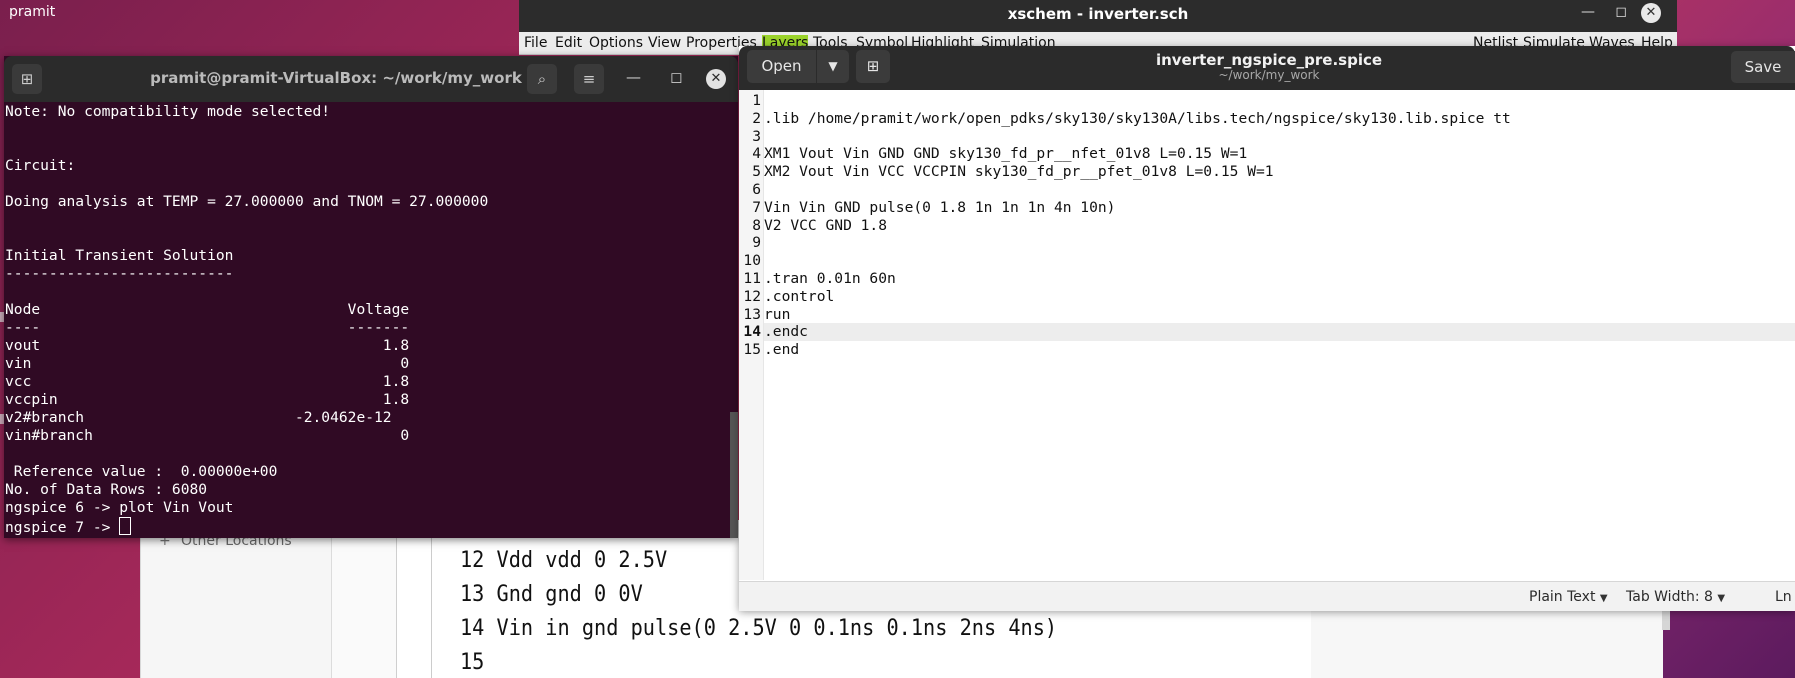 The height and width of the screenshot is (678, 1795). Describe the element at coordinates (207, 435) in the screenshot. I see `terminal-line: vin#branch 0` at that location.